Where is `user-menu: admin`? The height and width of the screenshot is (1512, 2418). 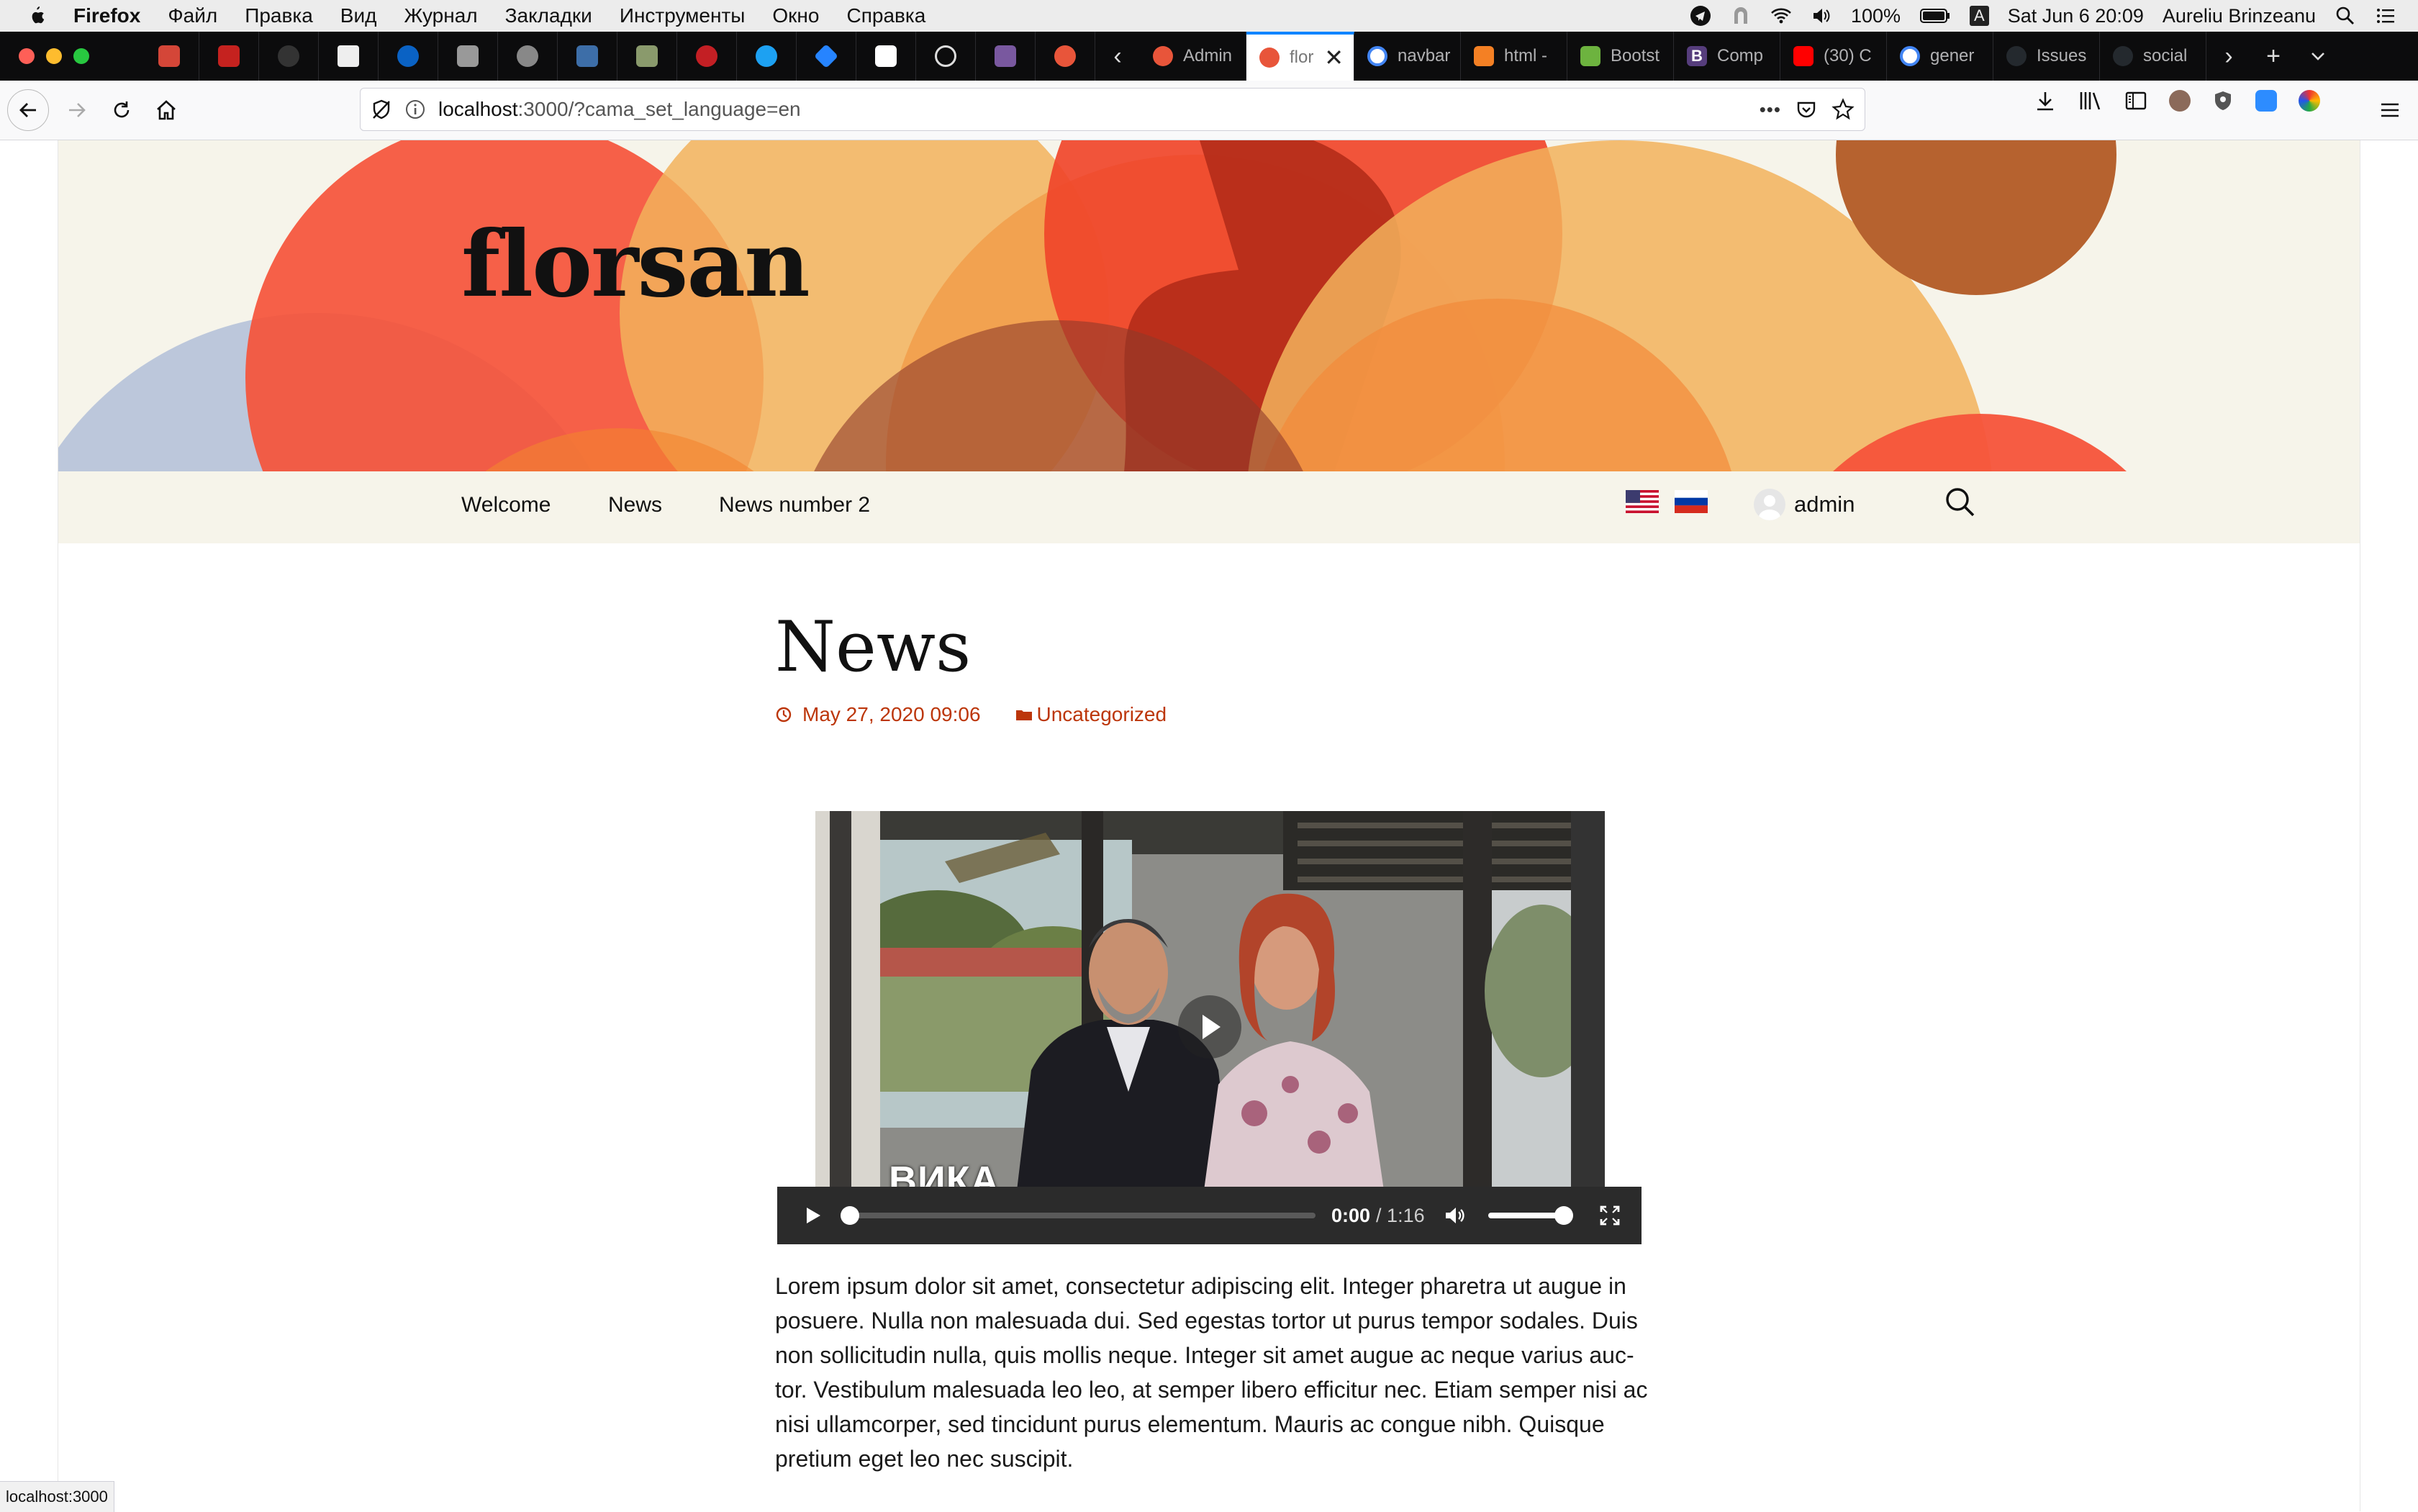
user-menu: admin is located at coordinates (1804, 505).